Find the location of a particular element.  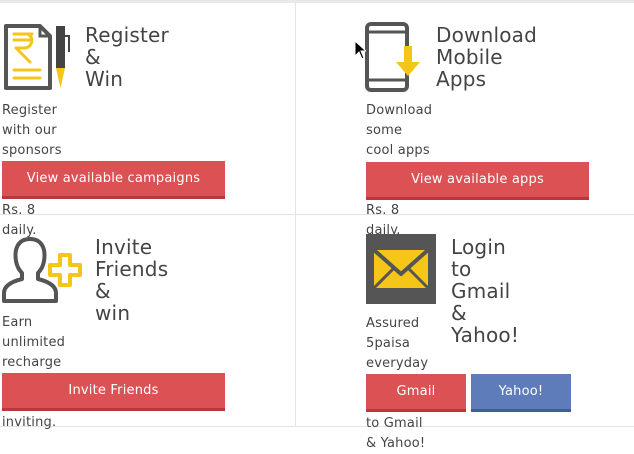

column-divider is located at coordinates (295, 215).